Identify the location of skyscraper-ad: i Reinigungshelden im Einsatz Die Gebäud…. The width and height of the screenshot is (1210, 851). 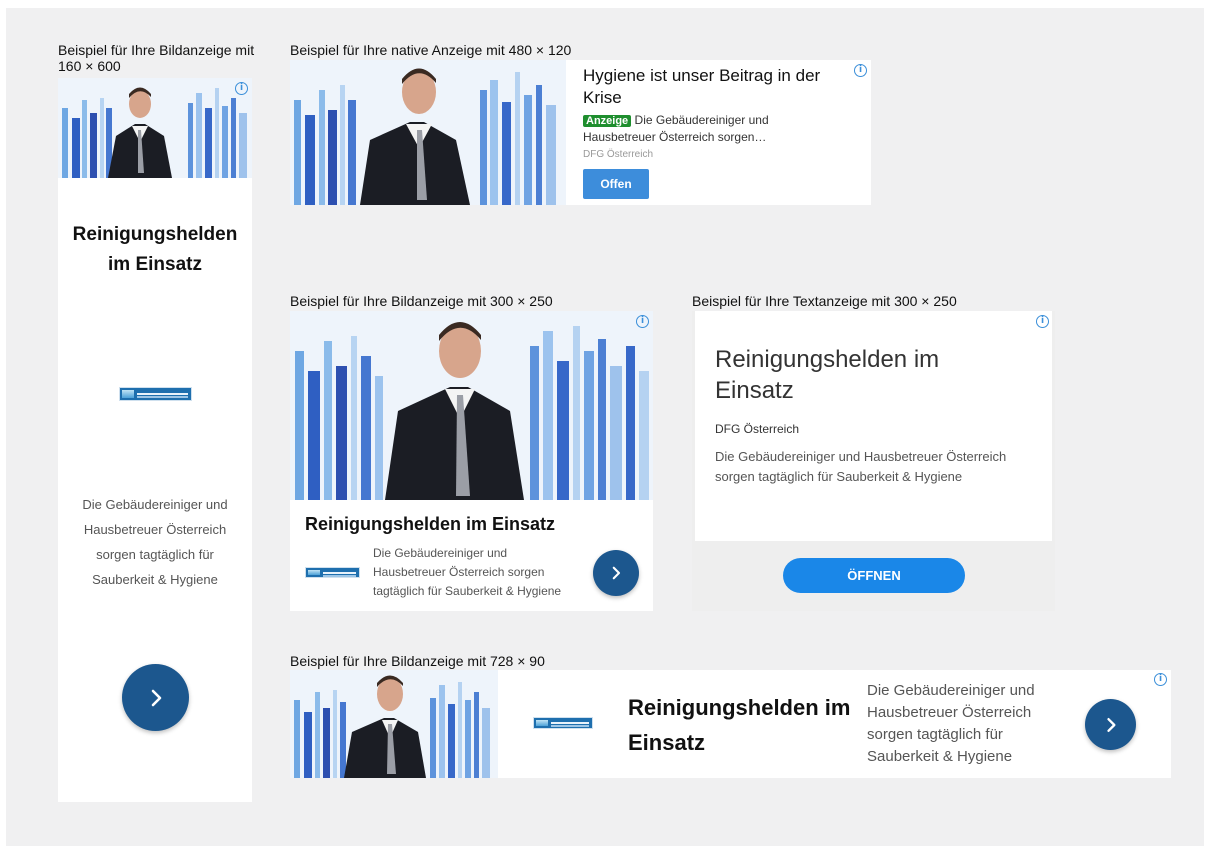
(155, 440).